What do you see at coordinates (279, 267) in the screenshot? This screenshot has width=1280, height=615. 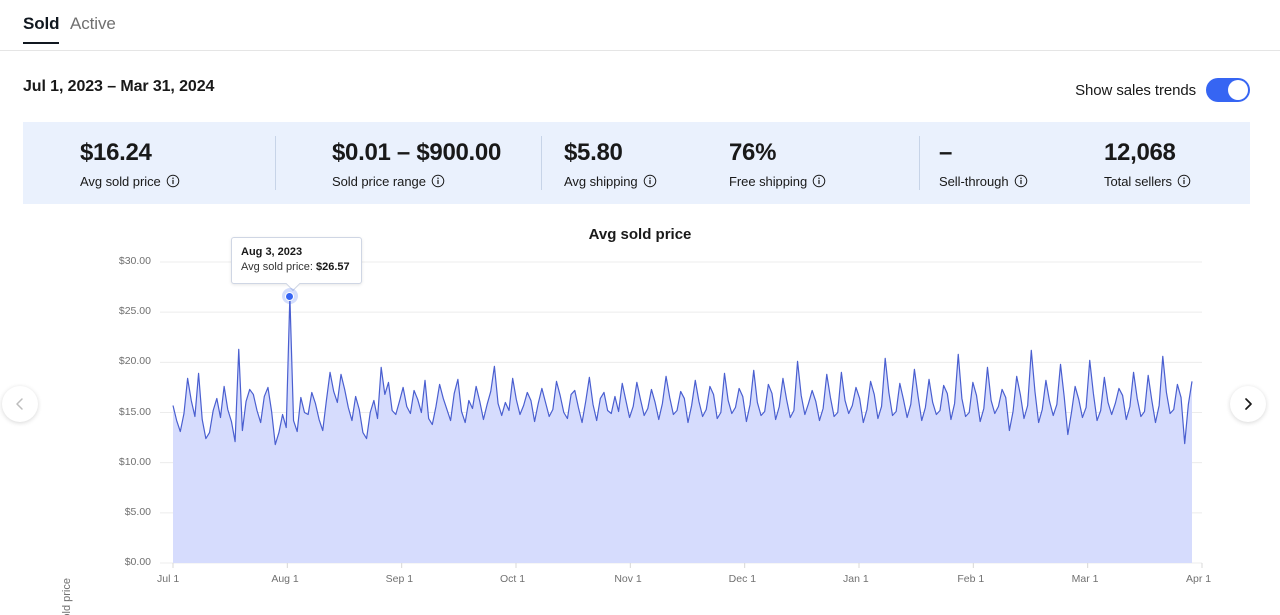 I see `tooltip-value-label: Avg sold price:` at bounding box center [279, 267].